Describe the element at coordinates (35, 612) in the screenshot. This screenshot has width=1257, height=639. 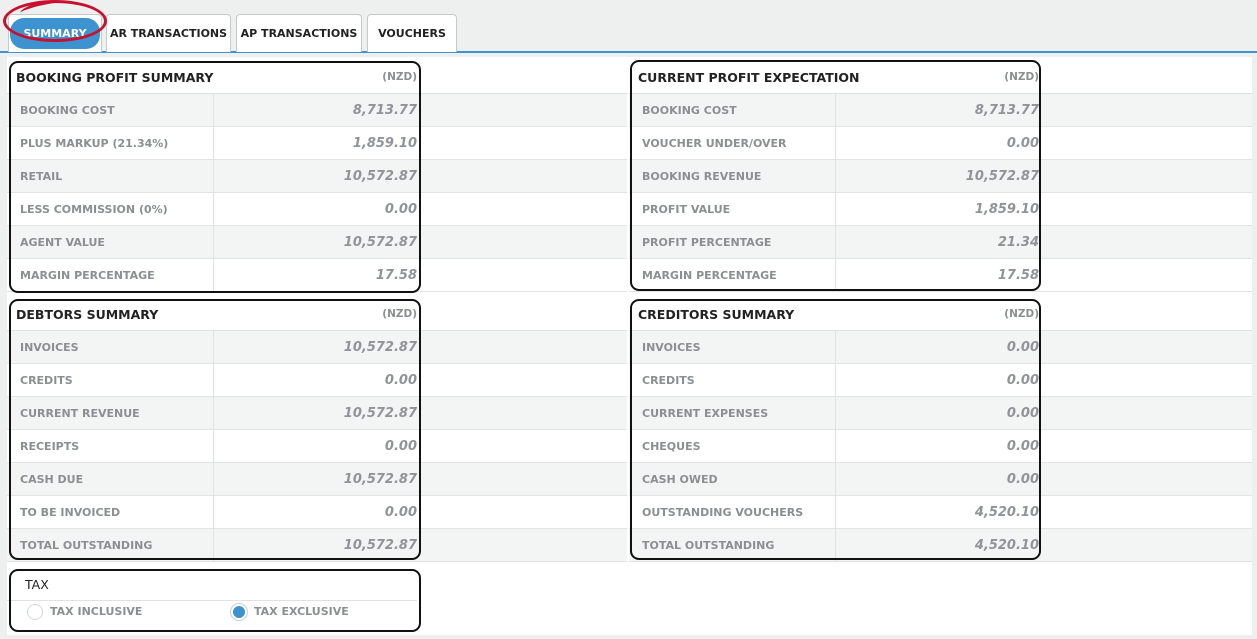
I see `tax-inclusive-radio` at that location.